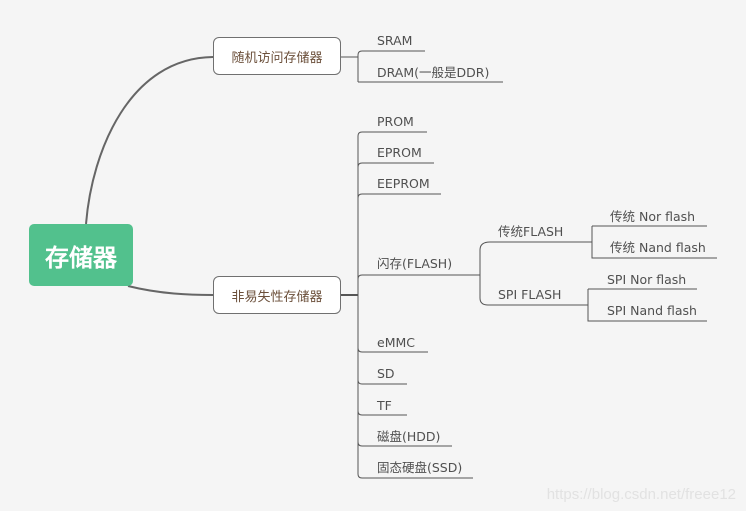  I want to click on underline-prom, so click(392, 134).